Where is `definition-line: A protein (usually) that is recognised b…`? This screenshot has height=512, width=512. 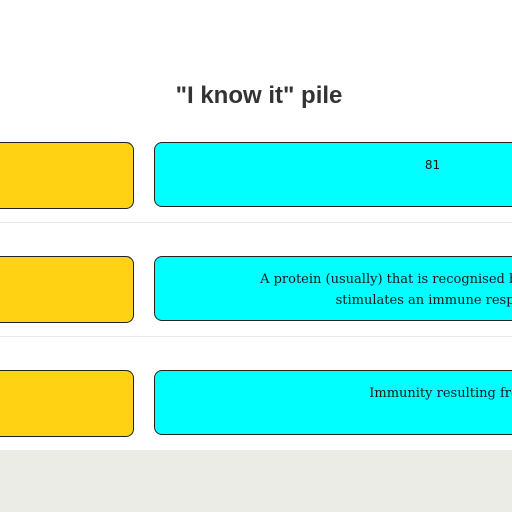
definition-line: A protein (usually) that is recognised b… is located at coordinates (386, 279).